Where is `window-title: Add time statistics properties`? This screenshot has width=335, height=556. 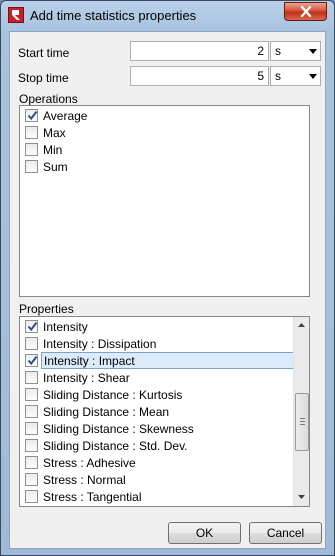
window-title: Add time statistics properties is located at coordinates (113, 15).